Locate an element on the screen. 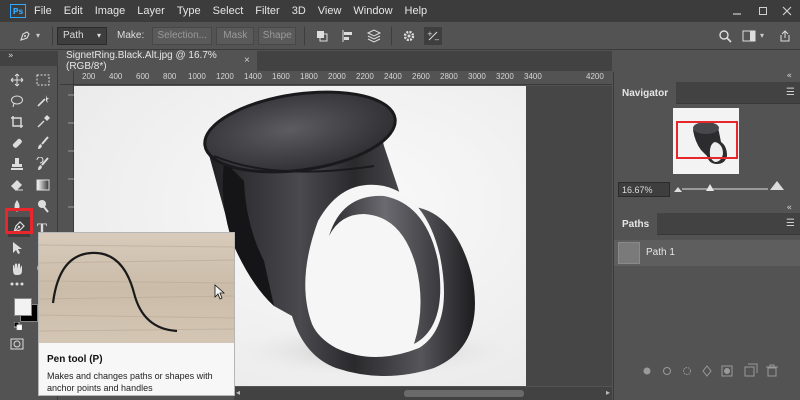  fill-path-icon is located at coordinates (653, 371).